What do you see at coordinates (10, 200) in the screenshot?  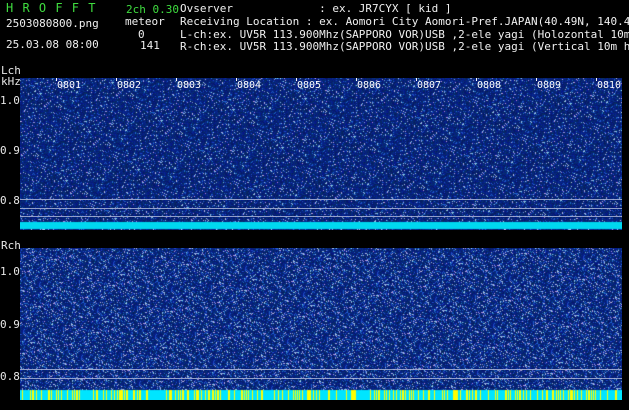 I see `lch-tick-0-8: 0.8` at bounding box center [10, 200].